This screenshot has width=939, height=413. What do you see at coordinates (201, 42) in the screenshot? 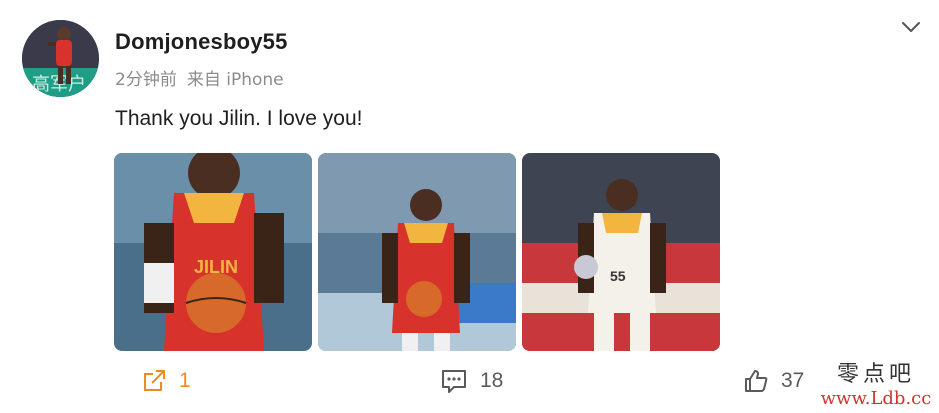
I see `username: Domjonesboy55` at bounding box center [201, 42].